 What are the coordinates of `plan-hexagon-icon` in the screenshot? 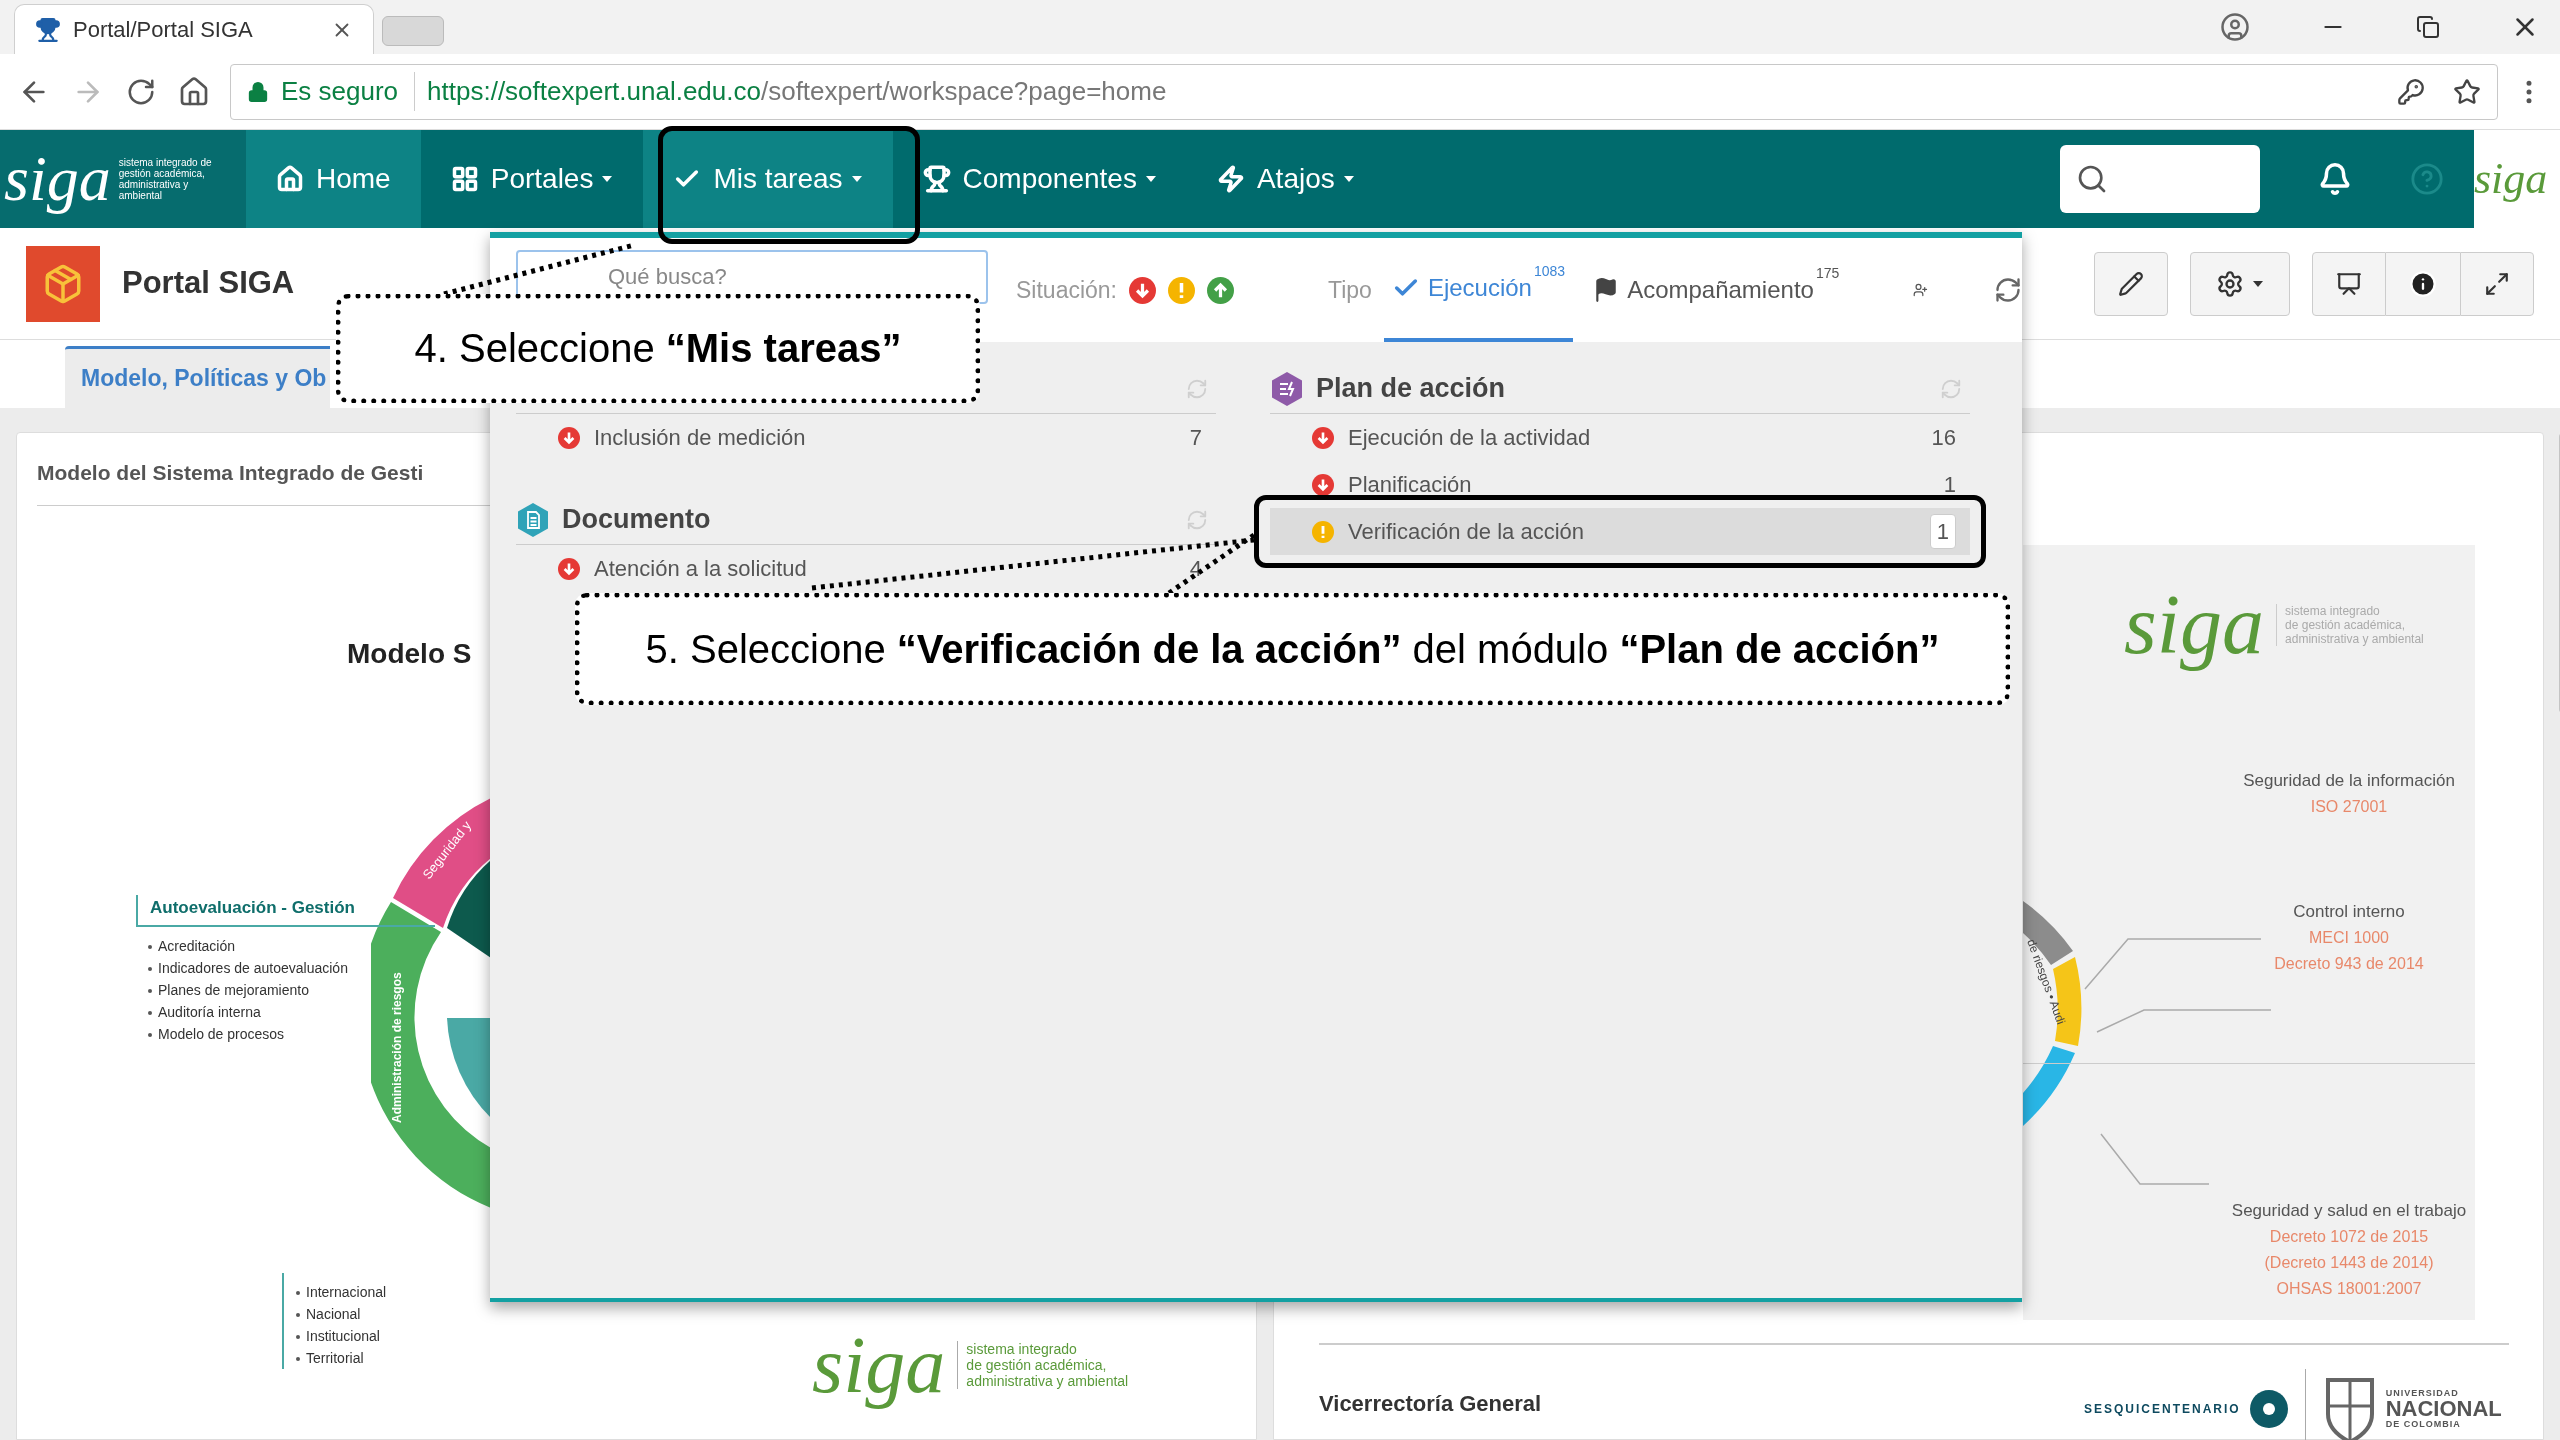 It's located at (1287, 388).